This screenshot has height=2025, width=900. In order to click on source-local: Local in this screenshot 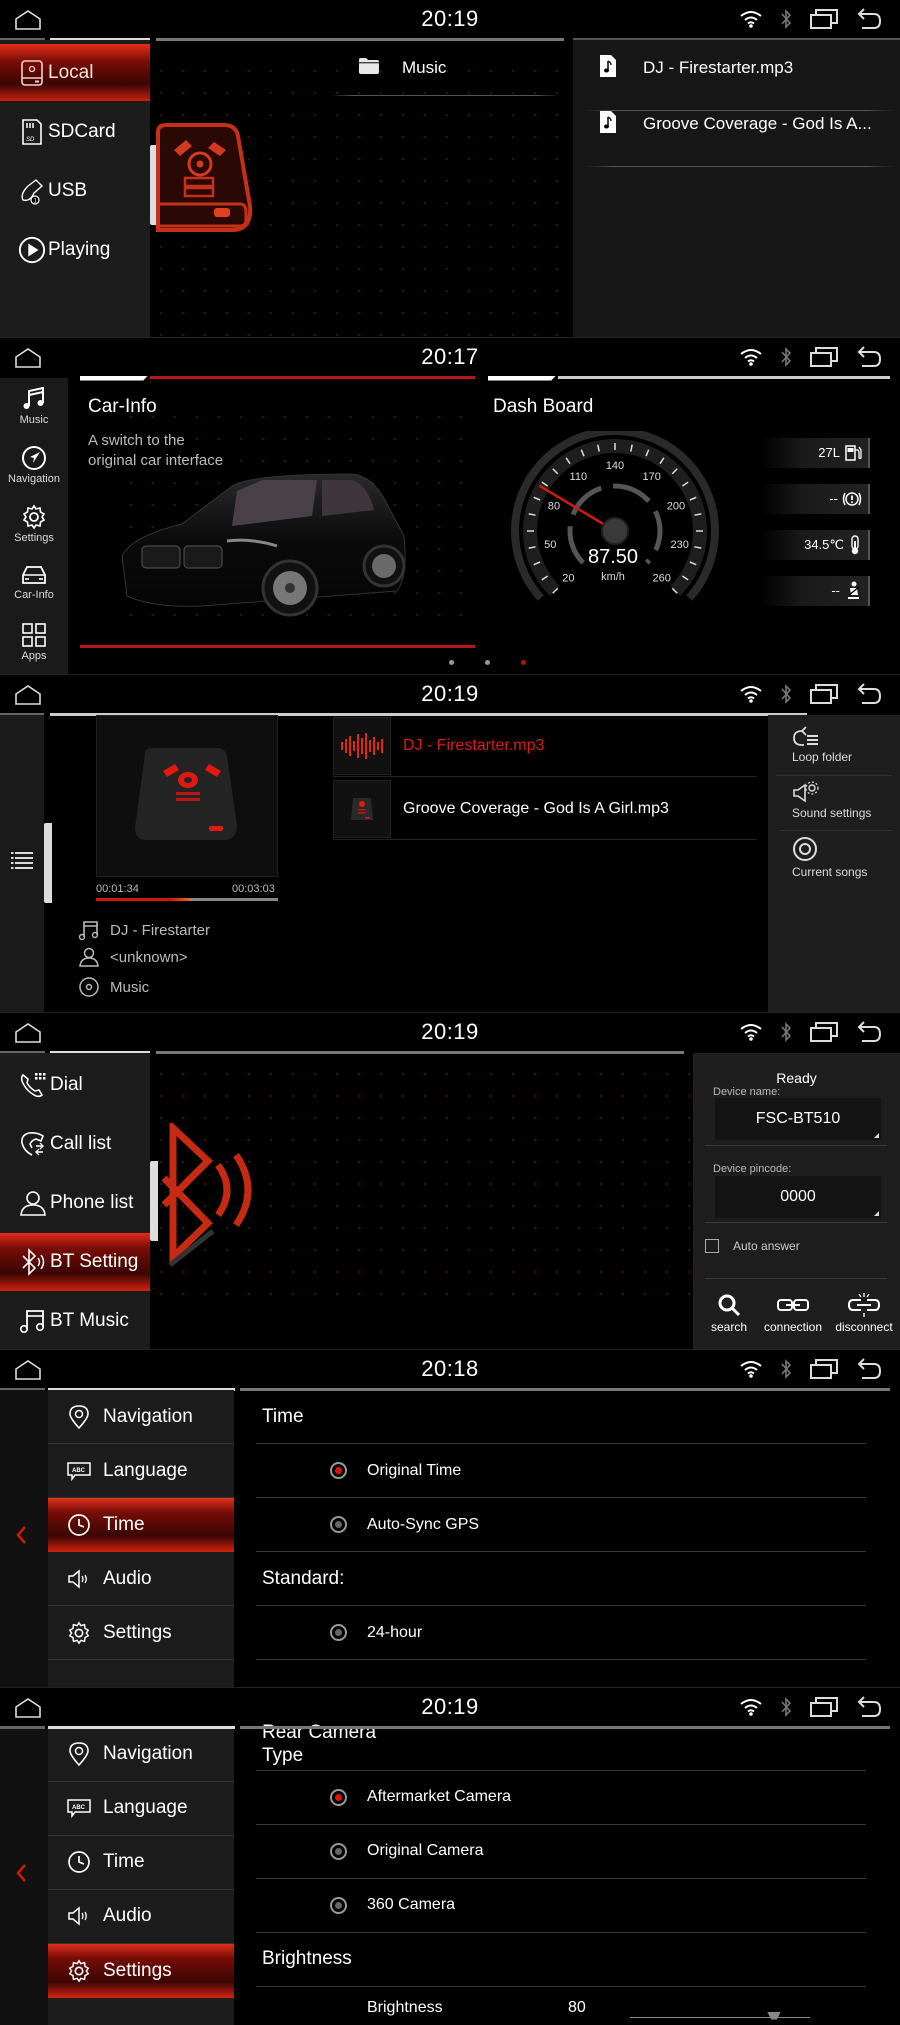, I will do `click(75, 72)`.